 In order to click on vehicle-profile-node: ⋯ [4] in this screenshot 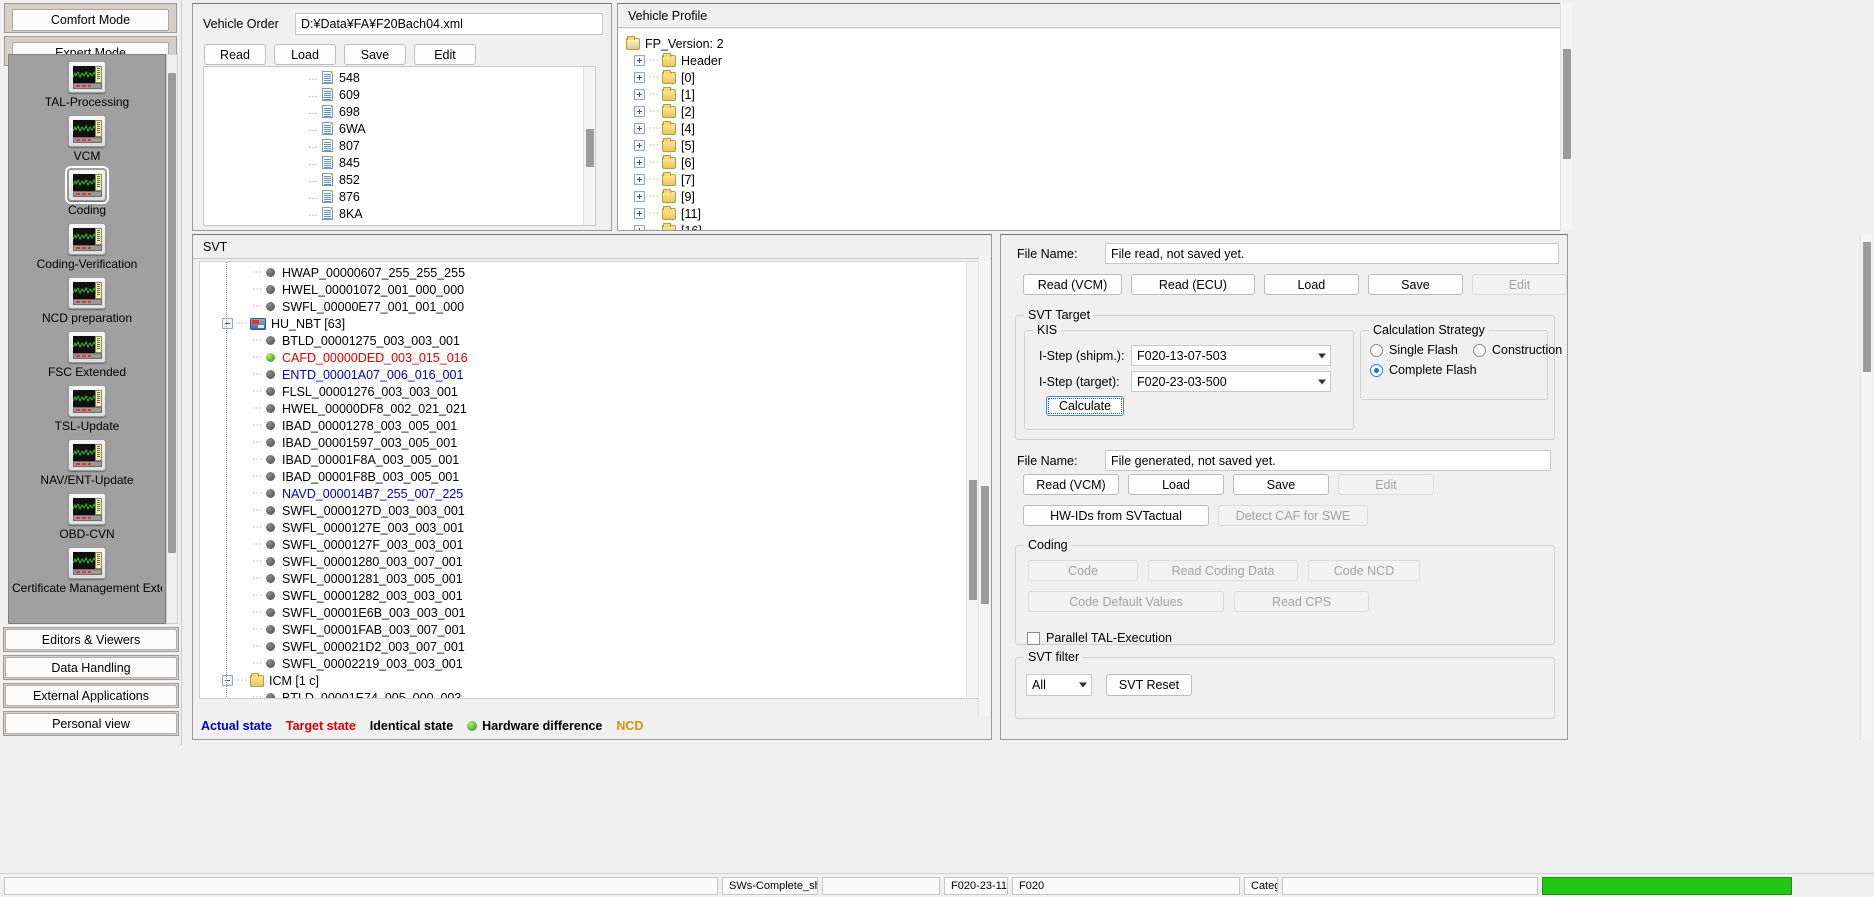, I will do `click(1096, 128)`.